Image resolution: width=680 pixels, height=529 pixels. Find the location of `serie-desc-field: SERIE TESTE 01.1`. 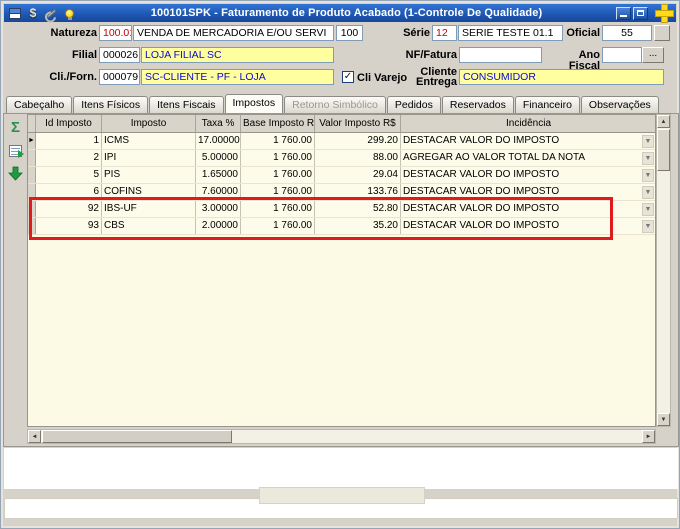

serie-desc-field: SERIE TESTE 01.1 is located at coordinates (510, 33).